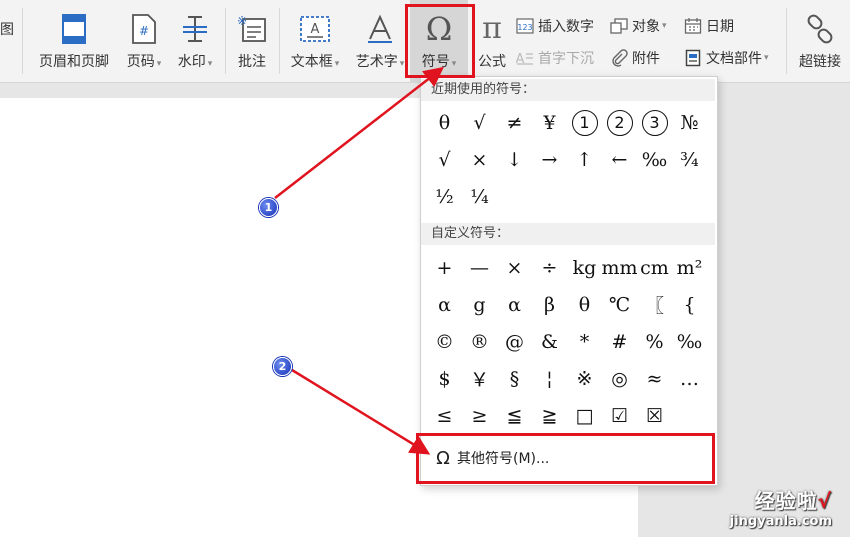  Describe the element at coordinates (359, 260) in the screenshot. I see `annotation-arrows` at that location.